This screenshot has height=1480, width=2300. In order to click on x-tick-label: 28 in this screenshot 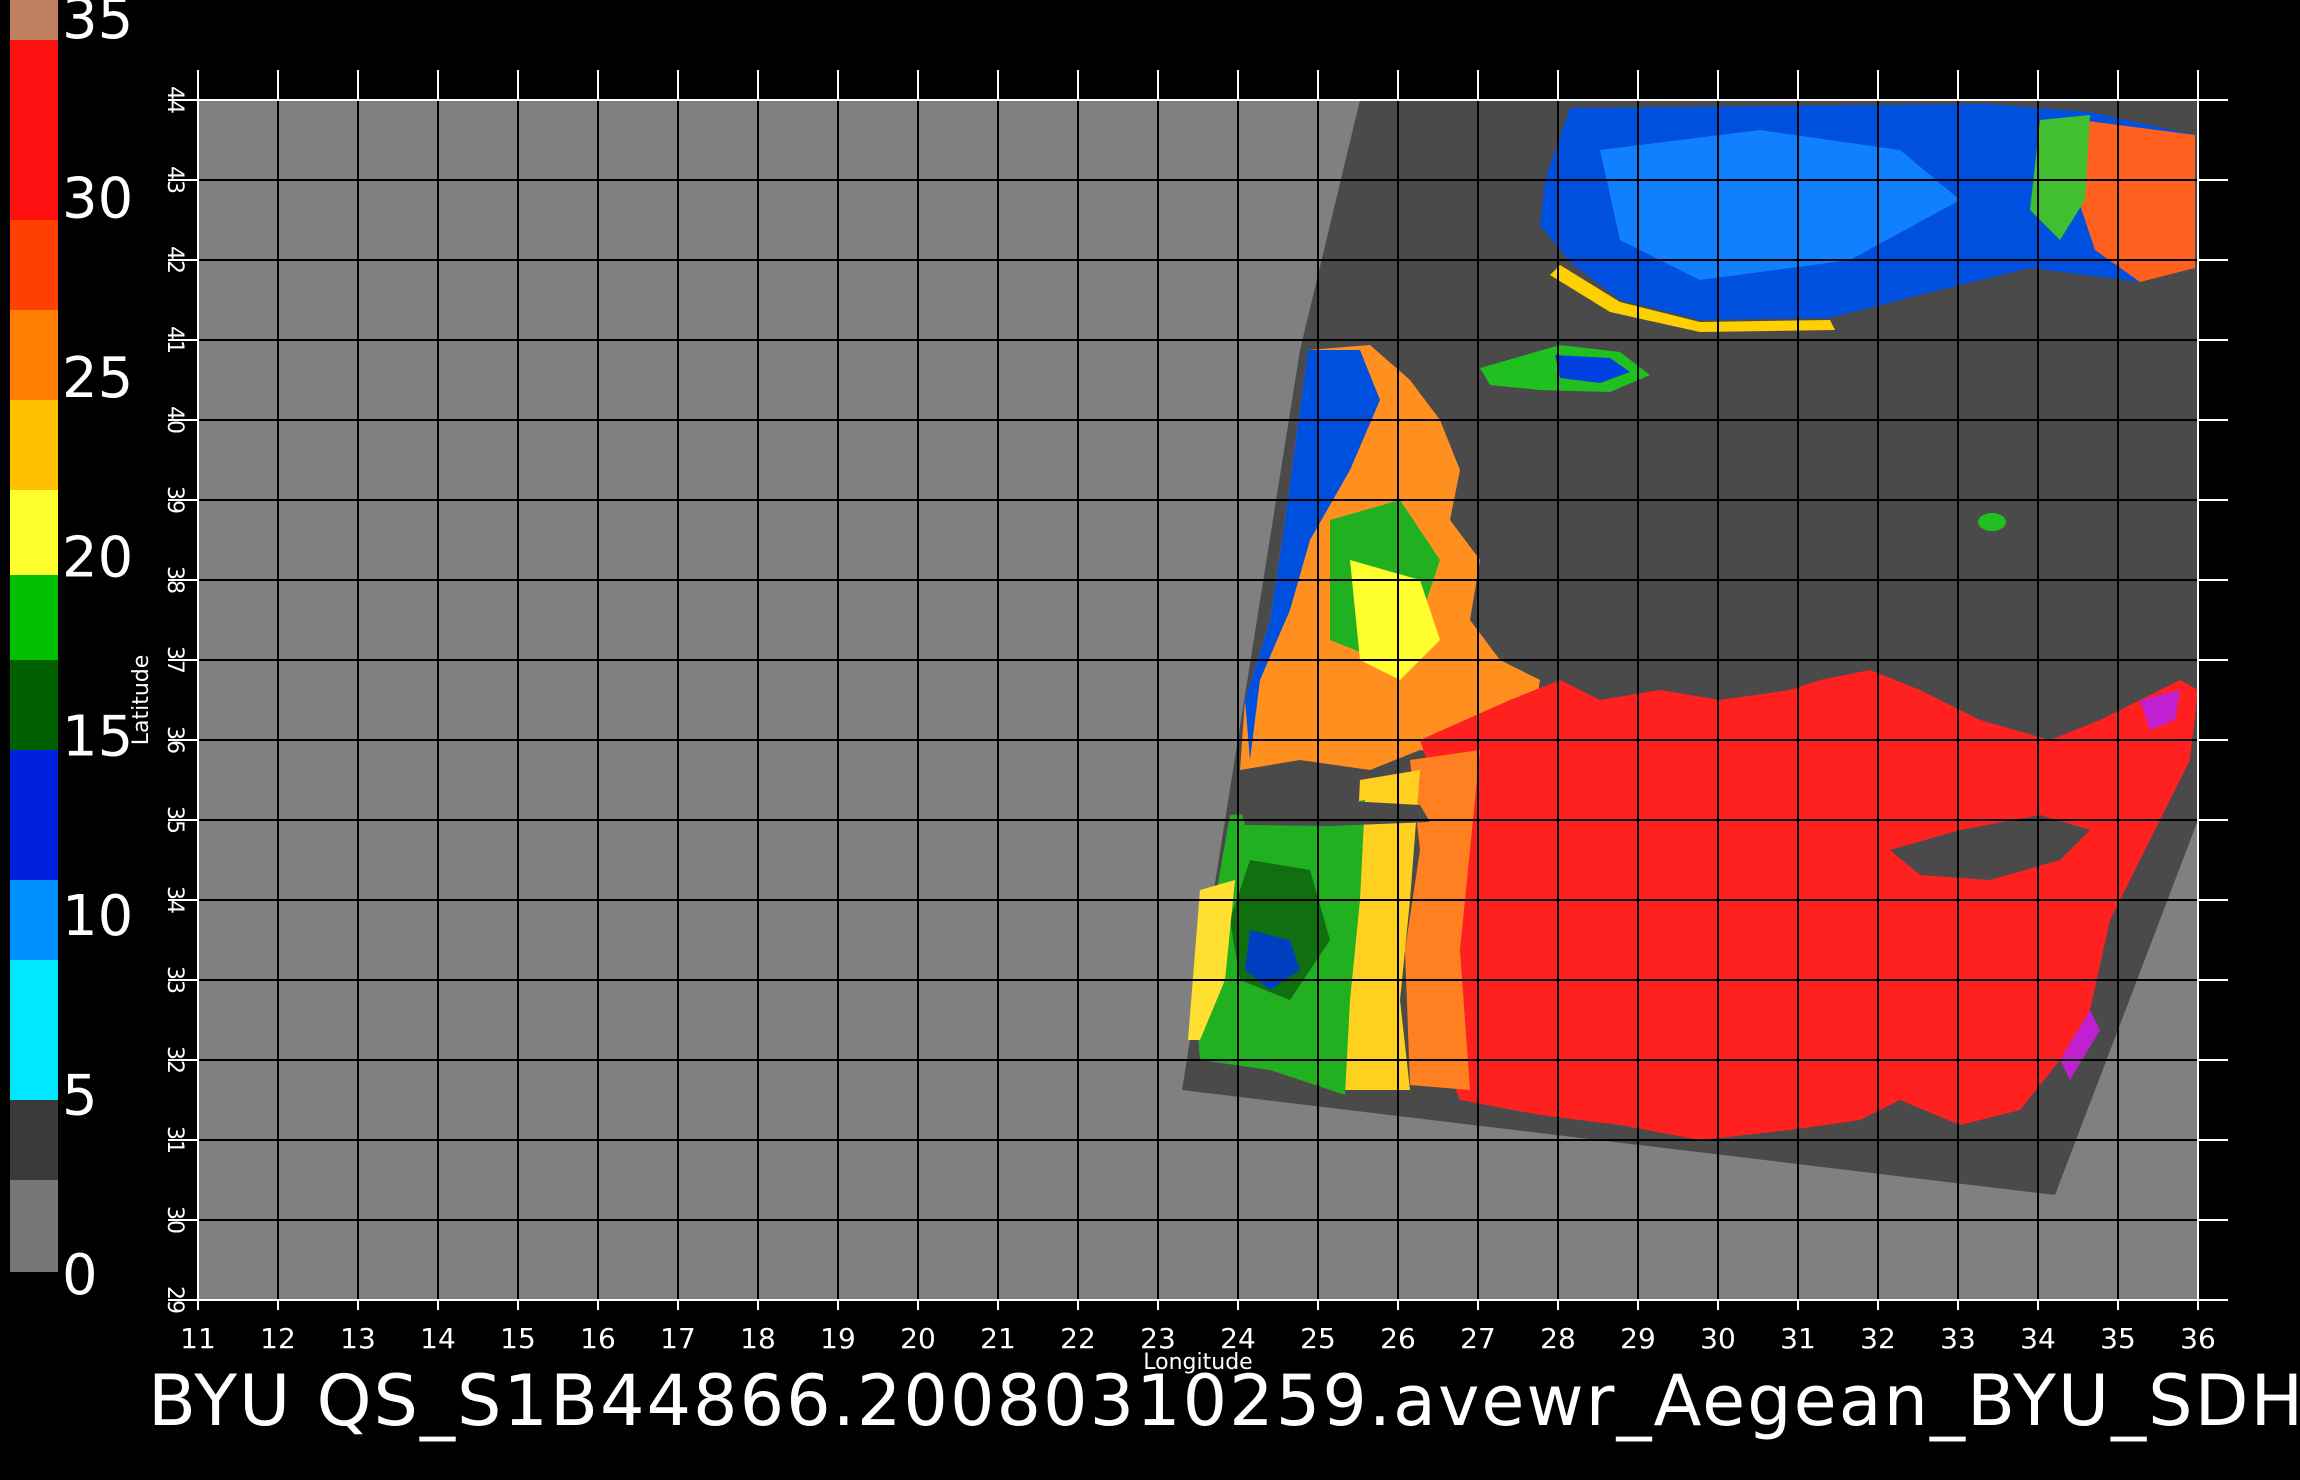, I will do `click(1558, 1338)`.